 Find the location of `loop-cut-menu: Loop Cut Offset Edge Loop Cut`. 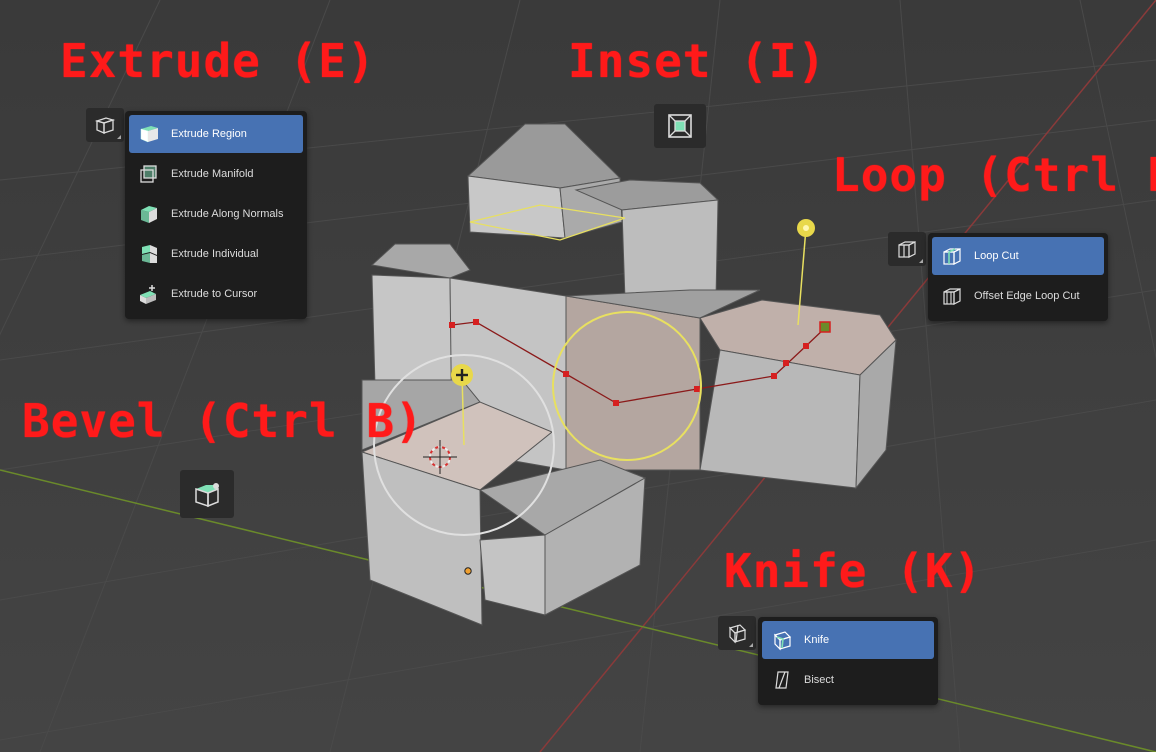

loop-cut-menu: Loop Cut Offset Edge Loop Cut is located at coordinates (1018, 277).